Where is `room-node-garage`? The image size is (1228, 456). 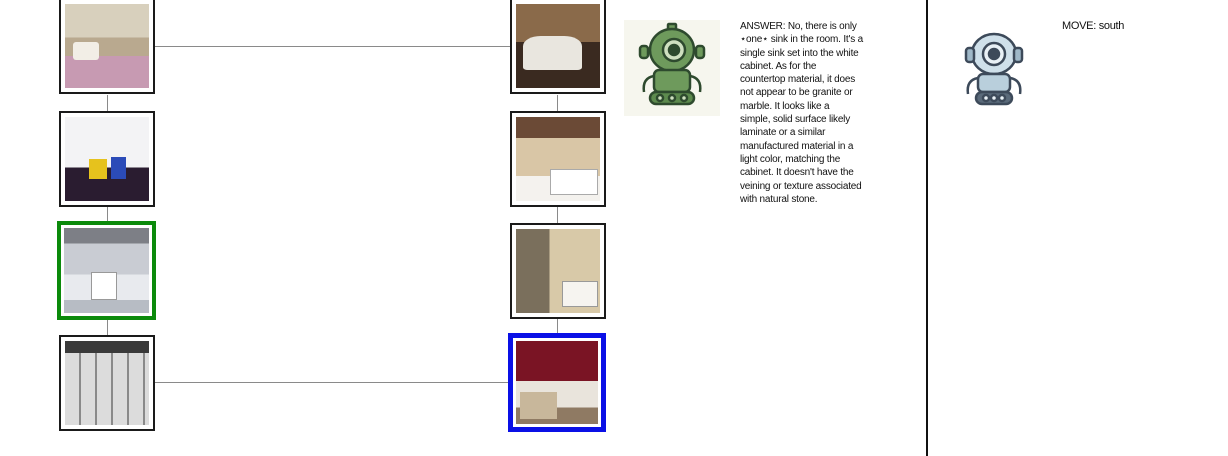 room-node-garage is located at coordinates (558, 47).